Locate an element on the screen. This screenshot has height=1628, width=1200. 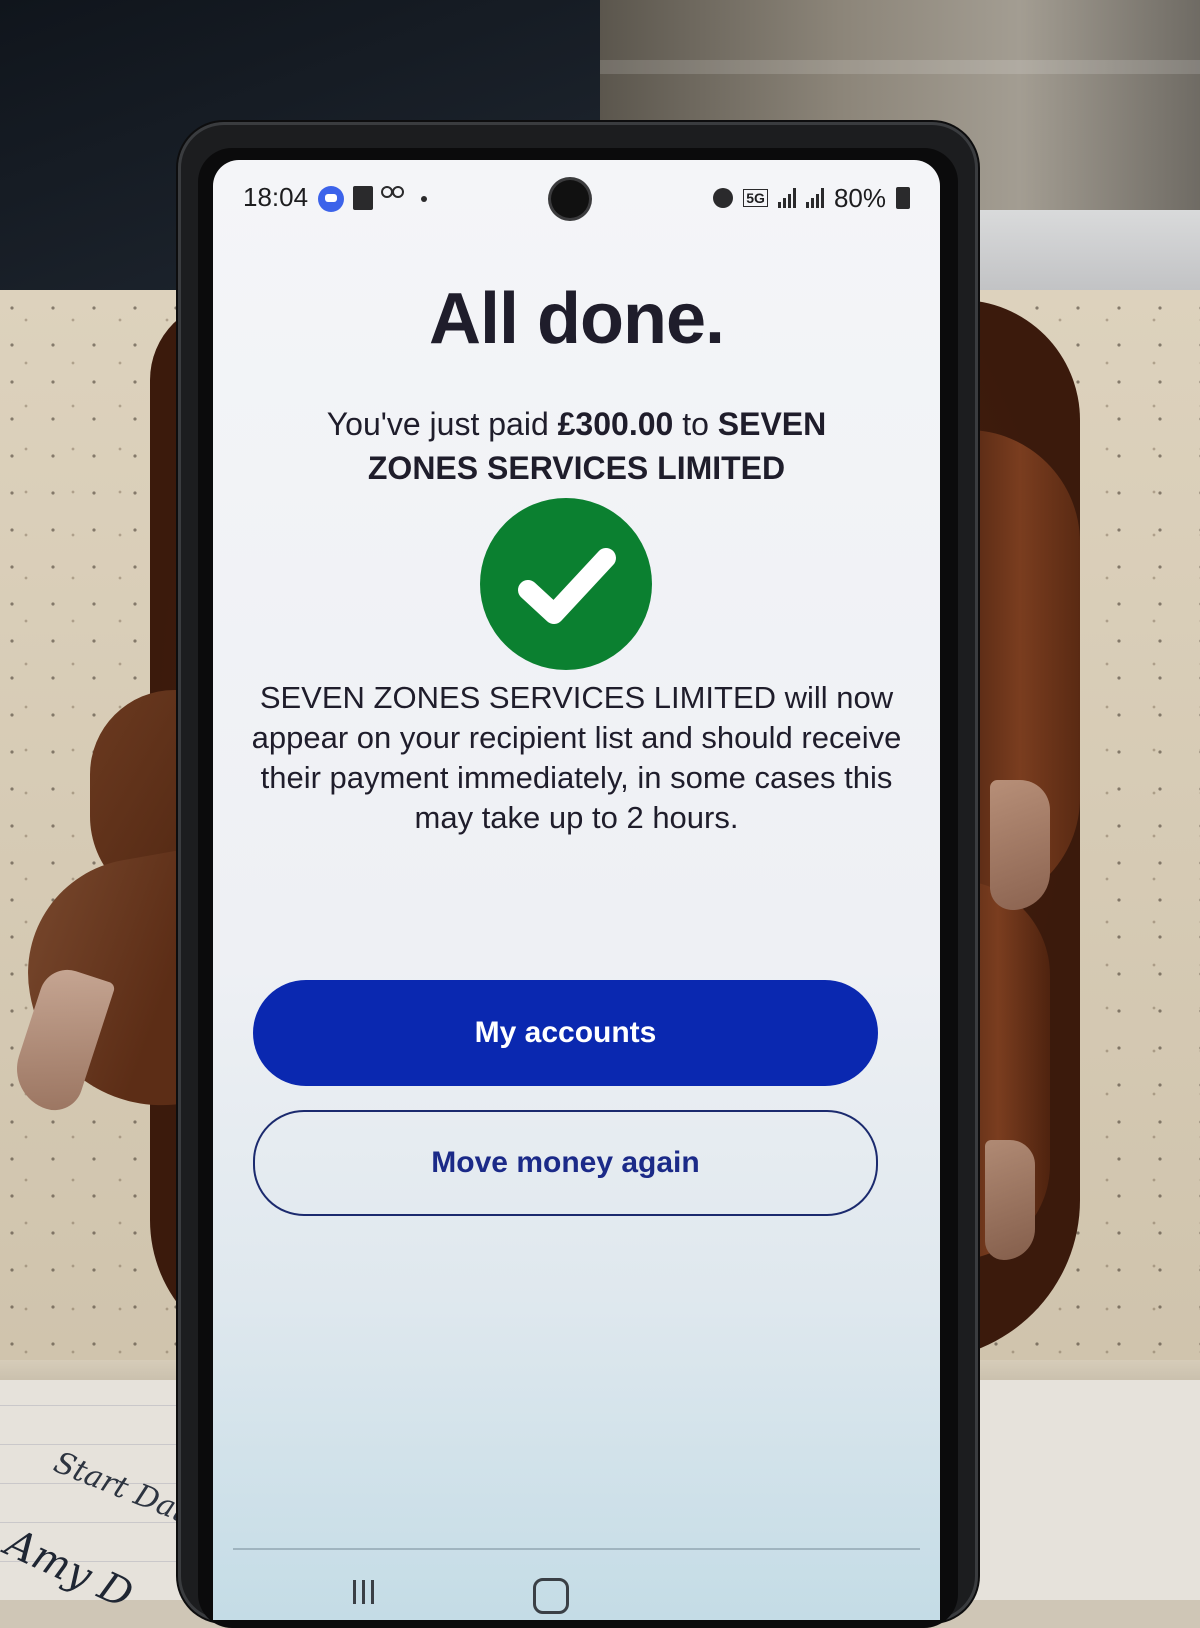
notification-dot is located at coordinates (424, 199).